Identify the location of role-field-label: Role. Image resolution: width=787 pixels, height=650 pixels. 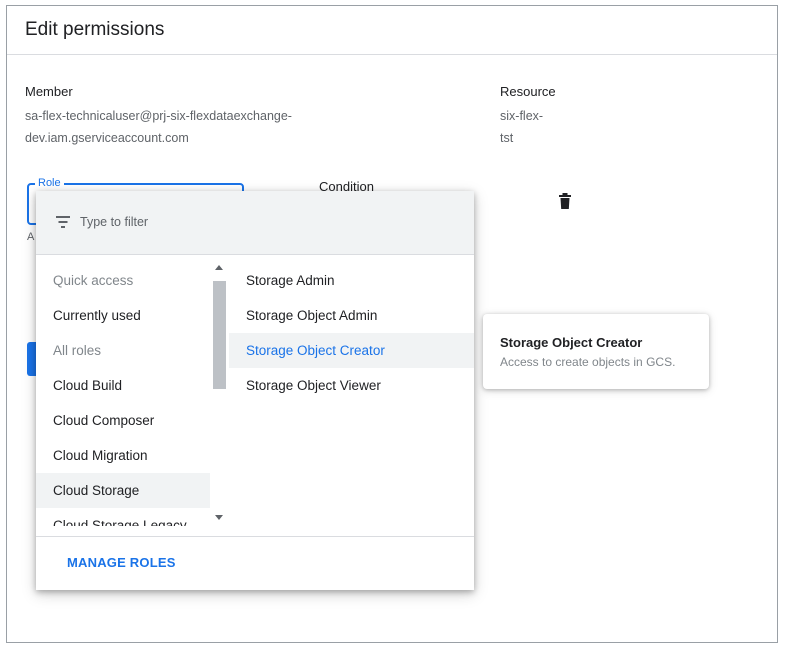
(49, 183).